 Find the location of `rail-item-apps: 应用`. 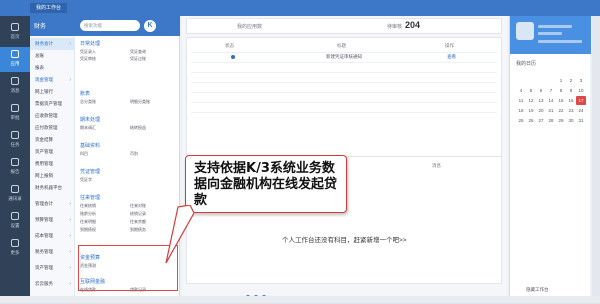

rail-item-apps: 应用 is located at coordinates (15, 59).